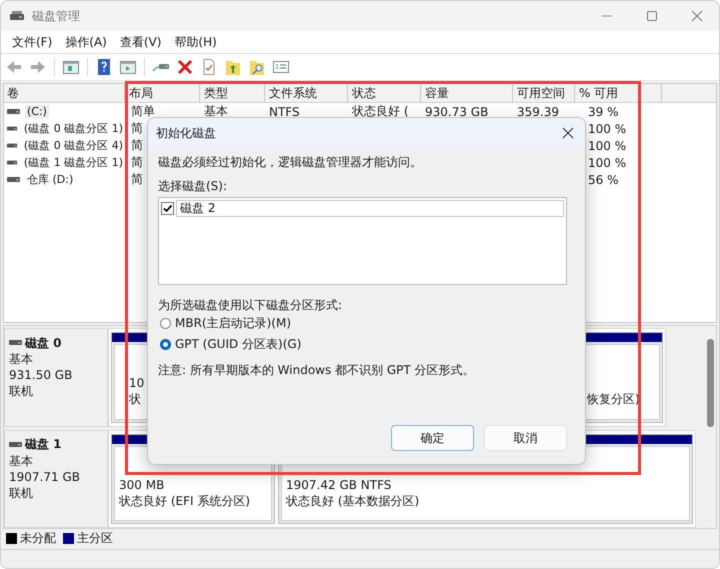  Describe the element at coordinates (73, 128) in the screenshot. I see `volume-name: (磁盘 0 磁盘分区 1)` at that location.